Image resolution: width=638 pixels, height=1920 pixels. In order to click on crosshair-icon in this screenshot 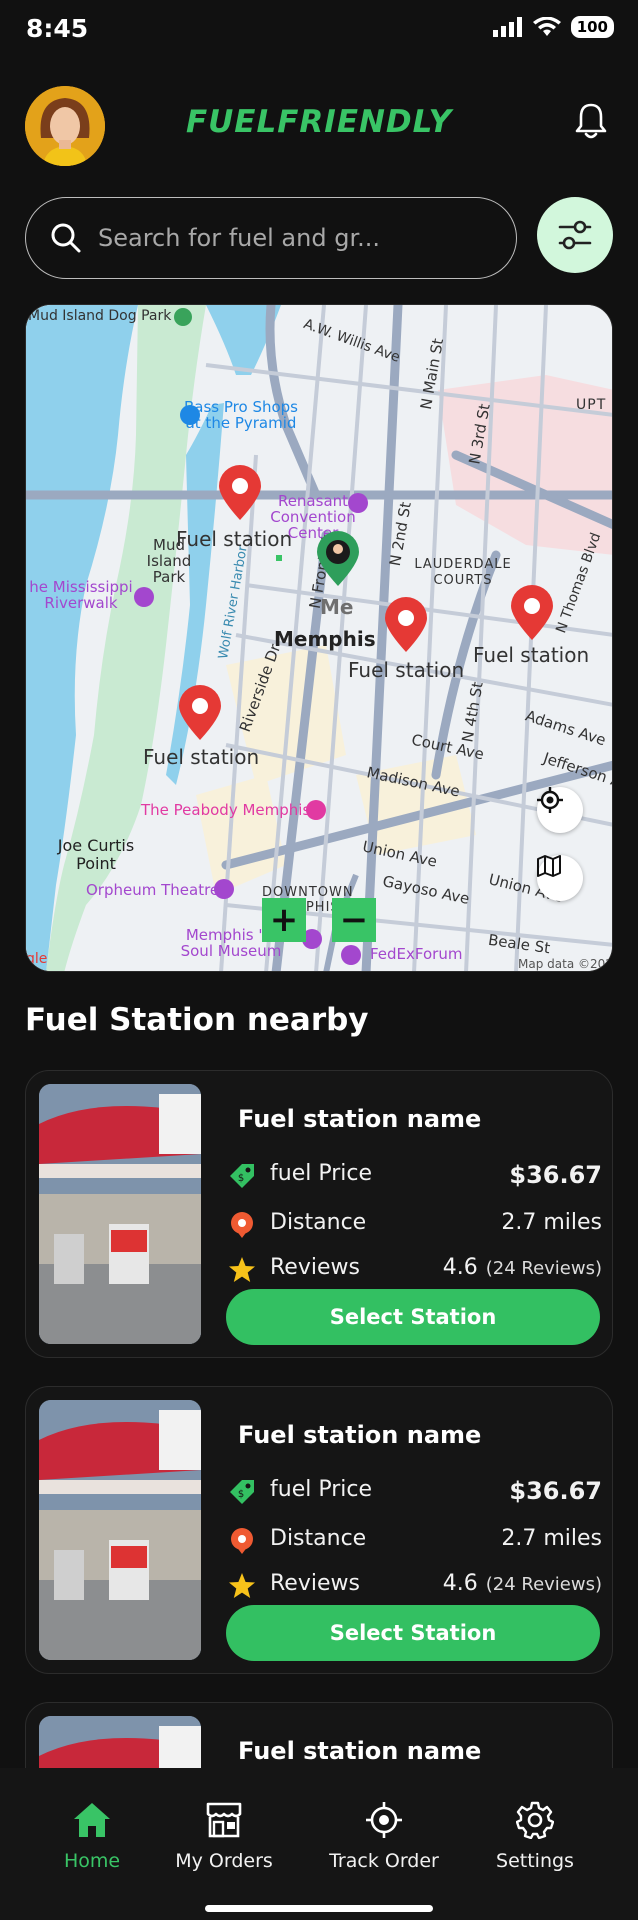, I will do `click(550, 800)`.